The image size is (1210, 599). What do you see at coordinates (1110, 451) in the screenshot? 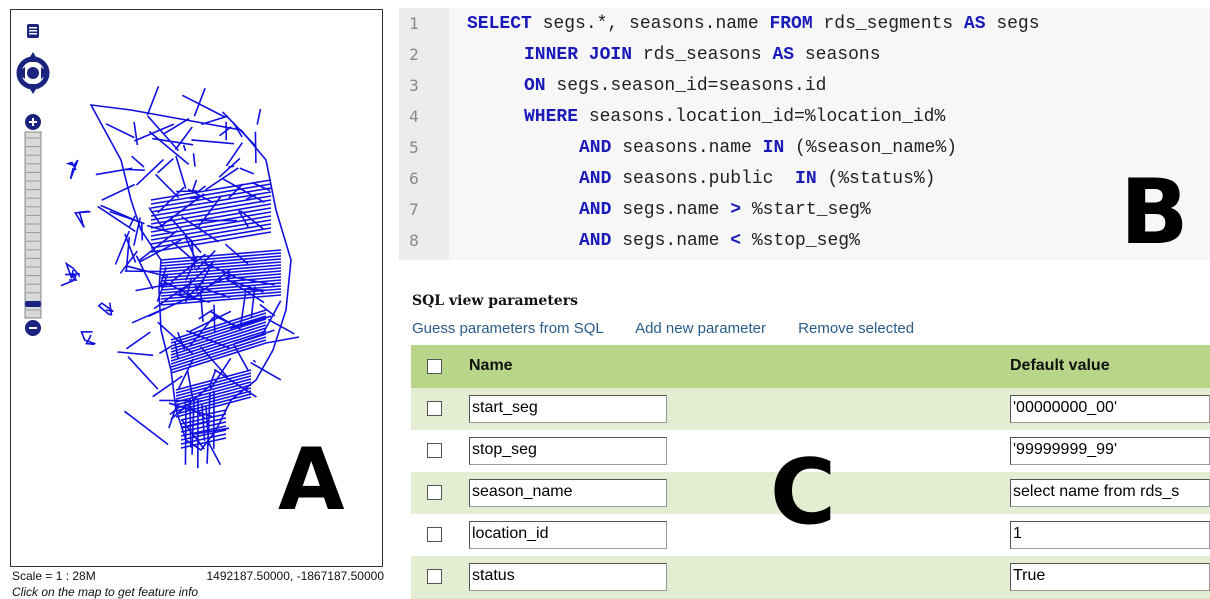
I see `param-default-input: '99999999_99'` at bounding box center [1110, 451].